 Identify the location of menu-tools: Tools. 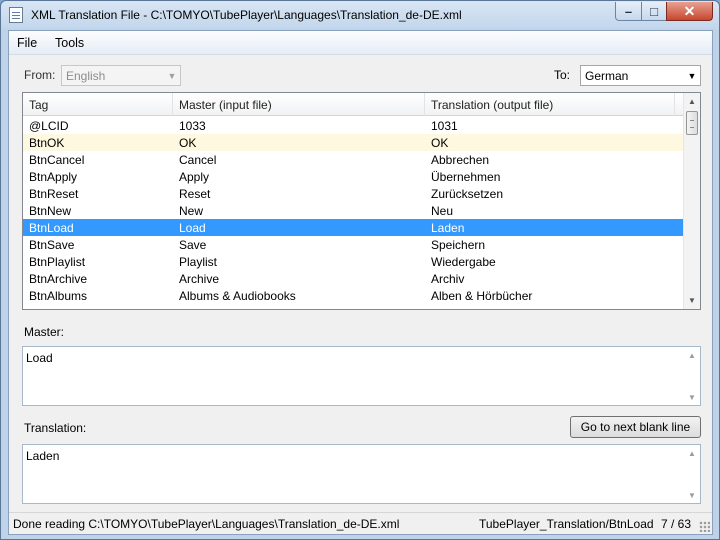
(69, 43).